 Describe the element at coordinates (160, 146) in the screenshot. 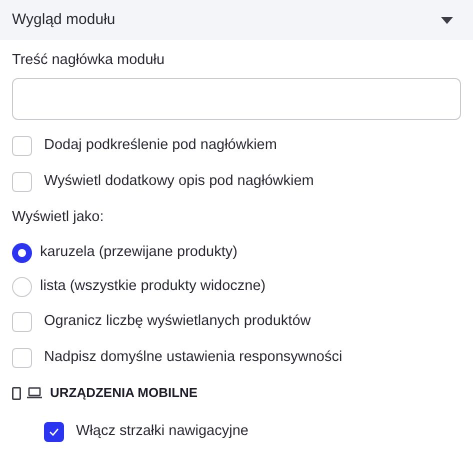

I see `checkbox-label: Dodaj podkreślenie pod nagłówkiem` at that location.